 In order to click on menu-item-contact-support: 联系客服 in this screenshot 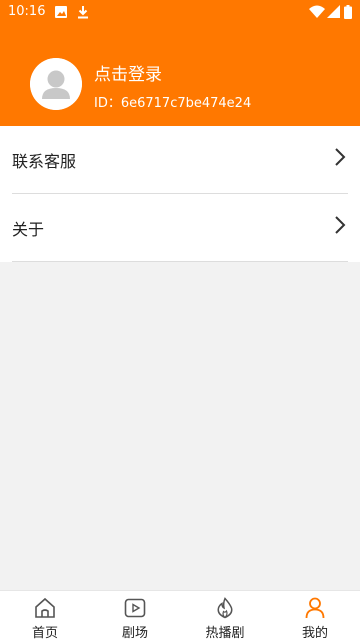, I will do `click(180, 159)`.